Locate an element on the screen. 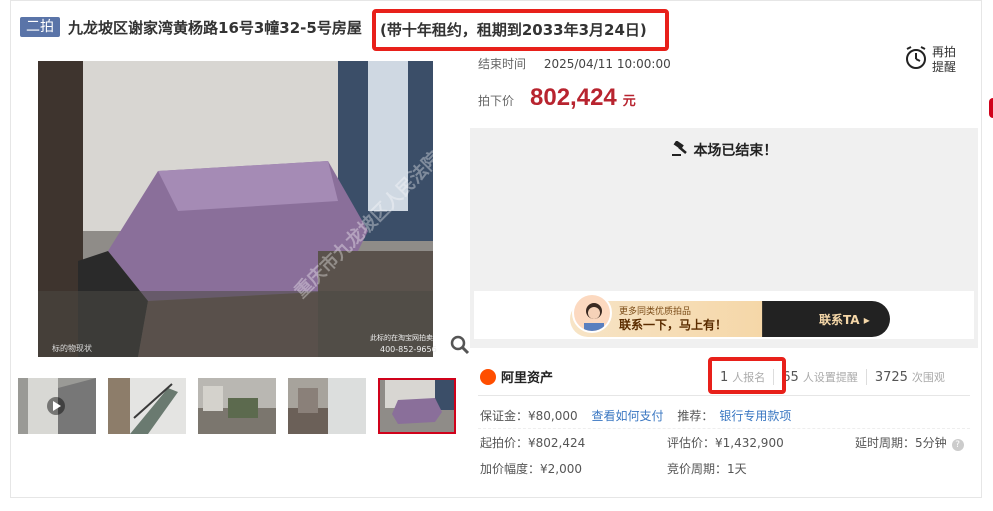  divider is located at coordinates (724, 395).